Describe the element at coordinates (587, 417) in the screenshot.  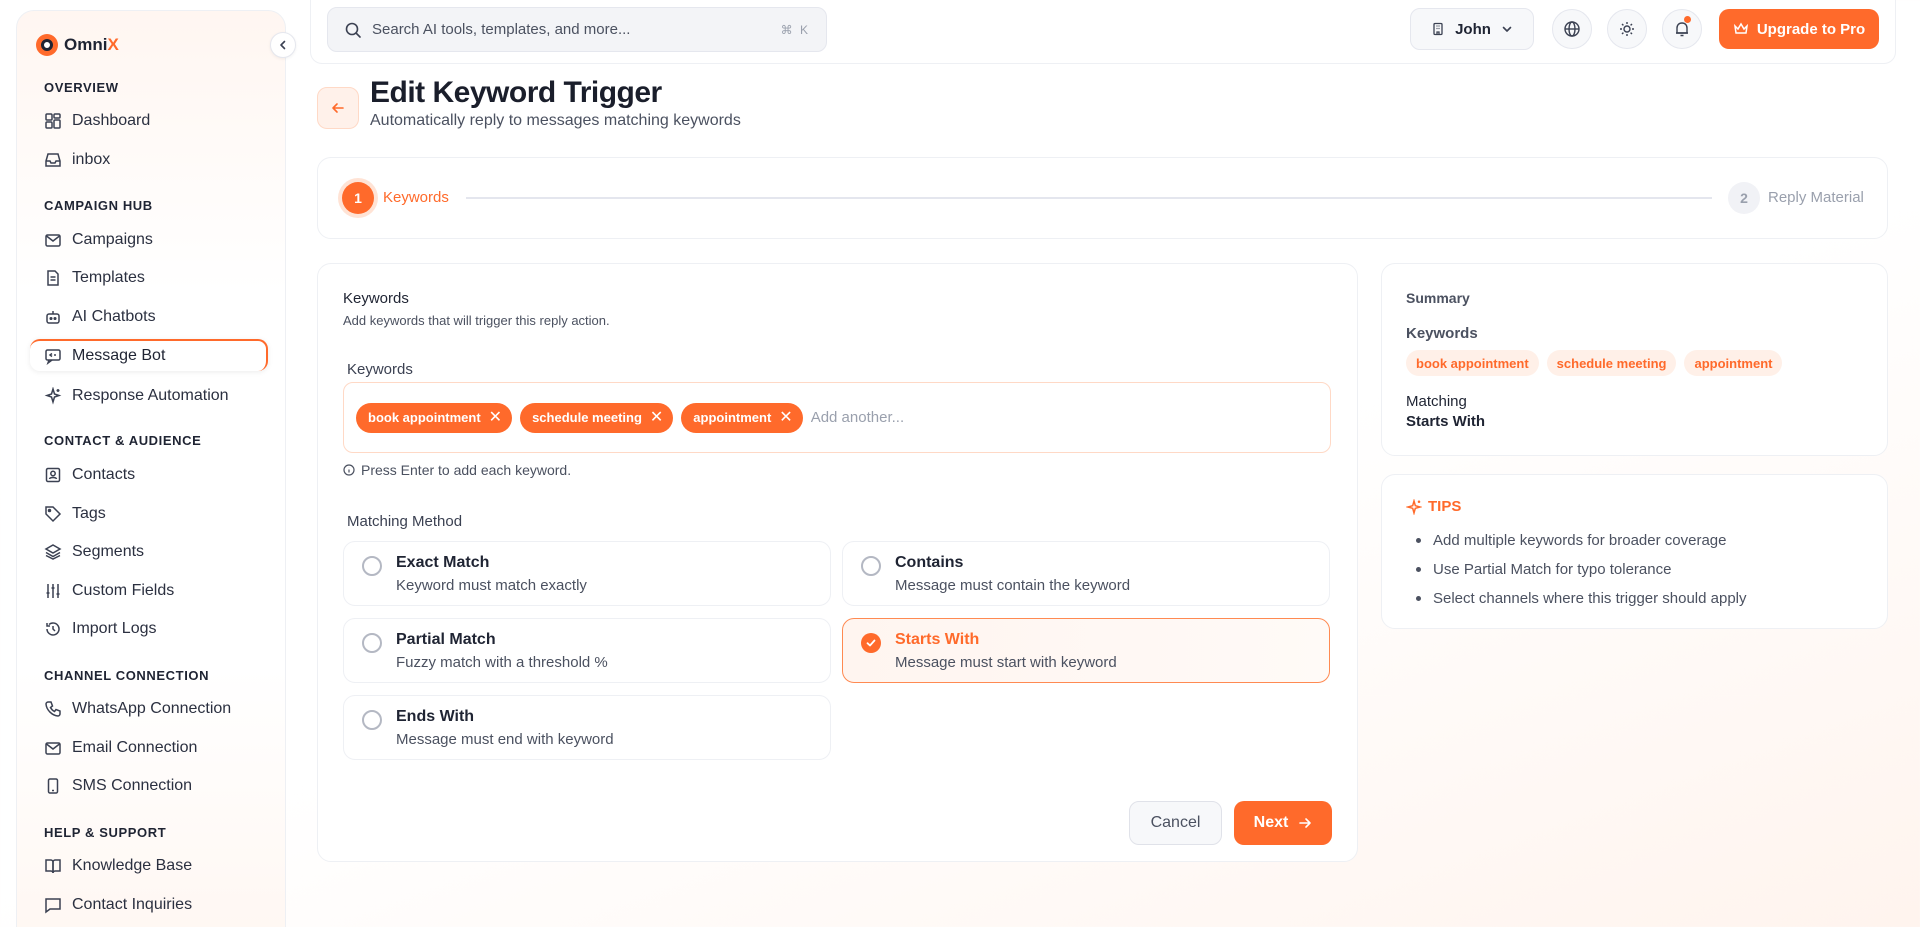
I see `keyword-chip-label: schedule meeting` at that location.